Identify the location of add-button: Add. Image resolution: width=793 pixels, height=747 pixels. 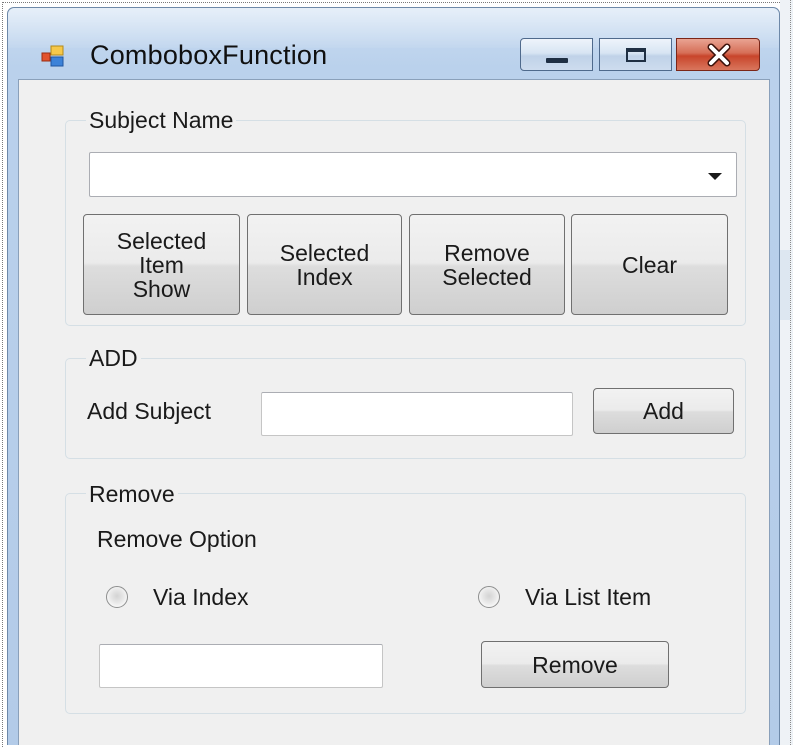
(663, 411).